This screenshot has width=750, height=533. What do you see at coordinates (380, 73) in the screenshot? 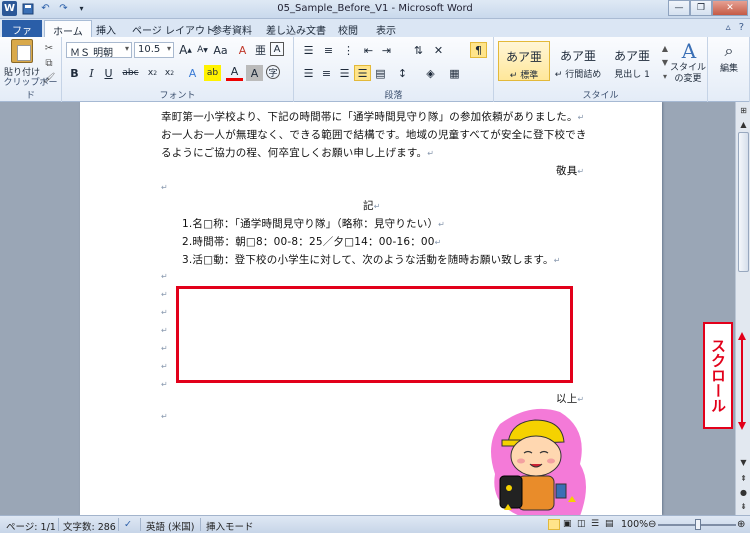
I see `distributed-icon: ▤` at bounding box center [380, 73].